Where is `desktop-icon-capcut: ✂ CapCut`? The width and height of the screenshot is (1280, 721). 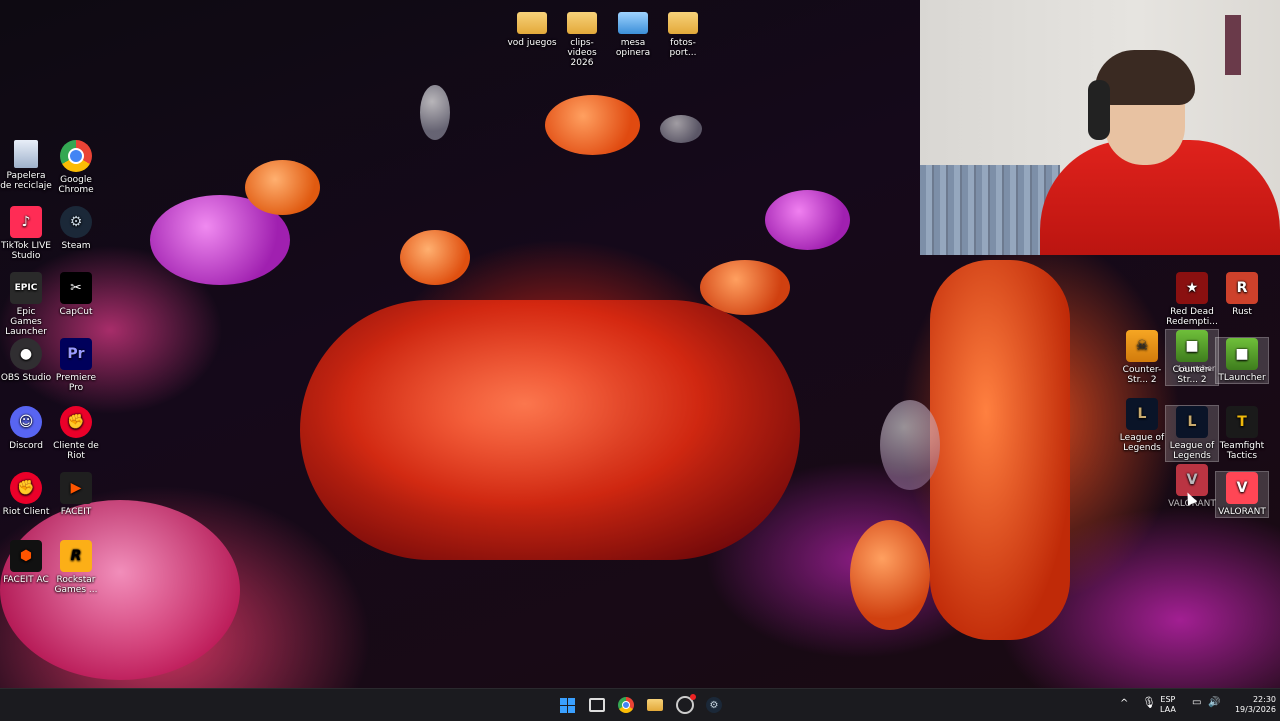 desktop-icon-capcut: ✂ CapCut is located at coordinates (76, 294).